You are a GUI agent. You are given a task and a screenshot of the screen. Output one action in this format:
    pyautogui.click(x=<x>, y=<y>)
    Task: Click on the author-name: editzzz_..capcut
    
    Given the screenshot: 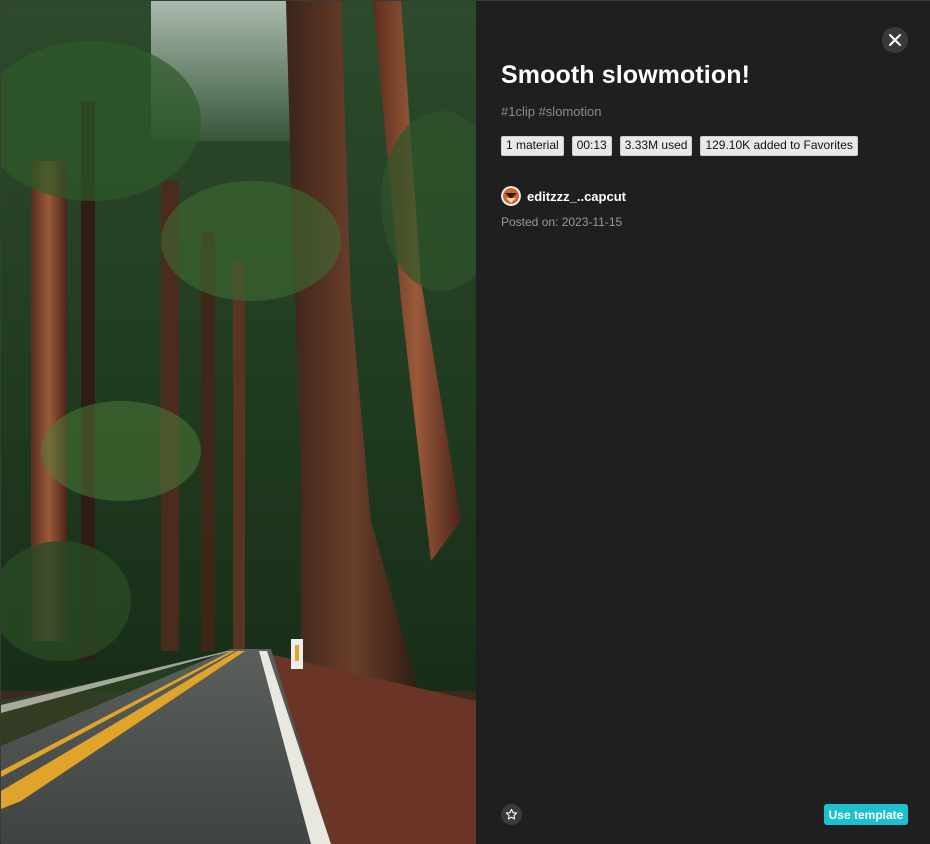 What is the action you would take?
    pyautogui.click(x=576, y=196)
    